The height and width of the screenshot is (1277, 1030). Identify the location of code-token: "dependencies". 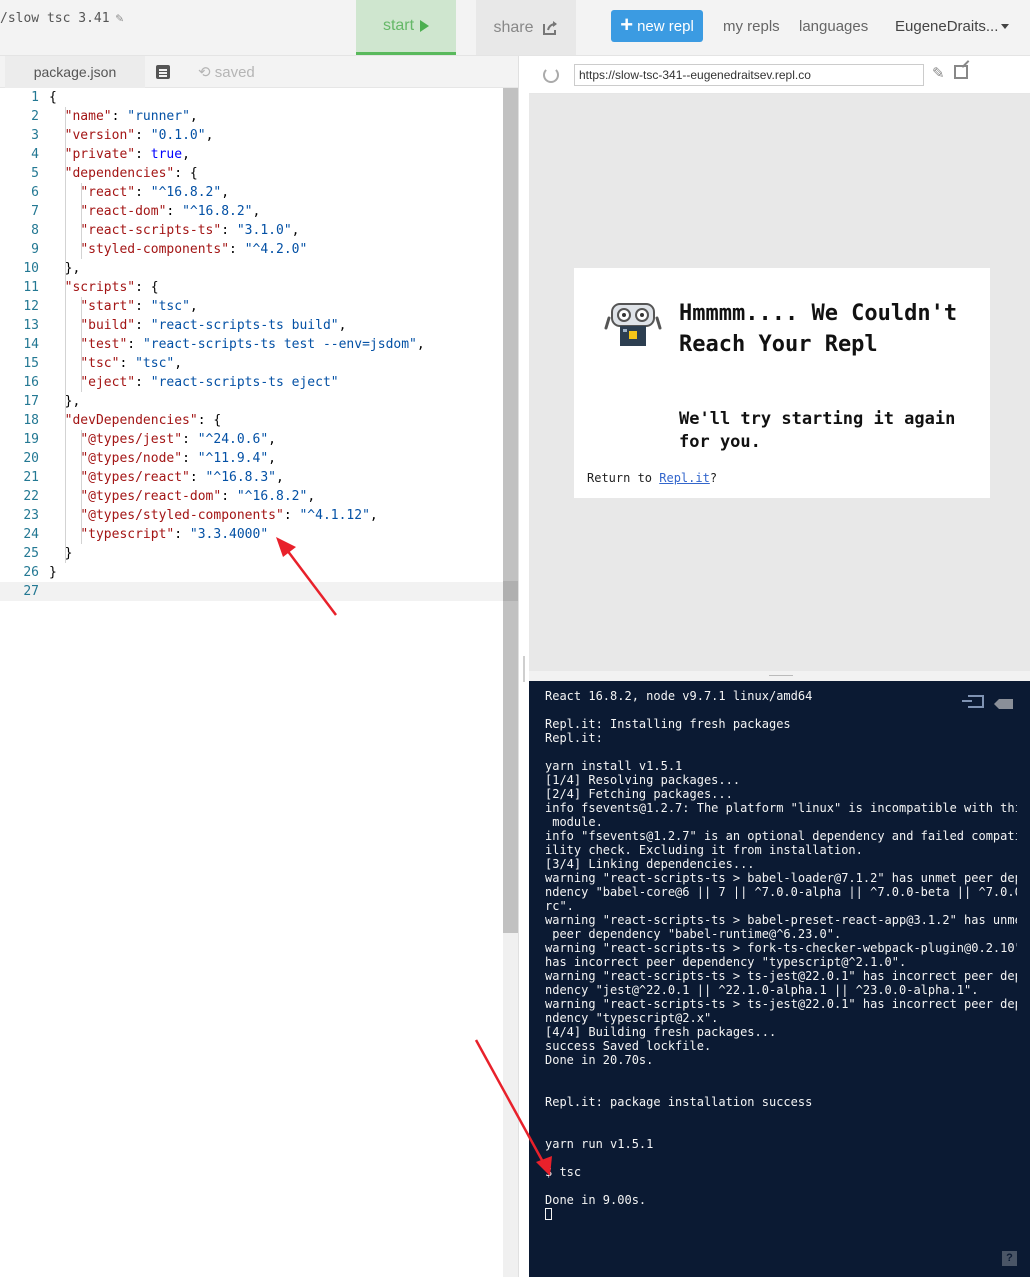
(119, 173).